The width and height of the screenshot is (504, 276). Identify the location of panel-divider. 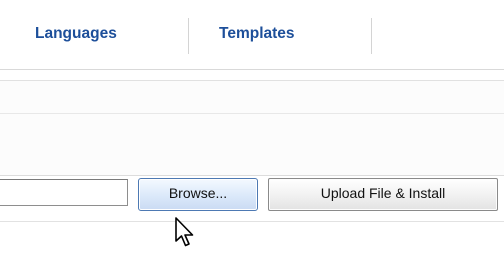
(252, 113).